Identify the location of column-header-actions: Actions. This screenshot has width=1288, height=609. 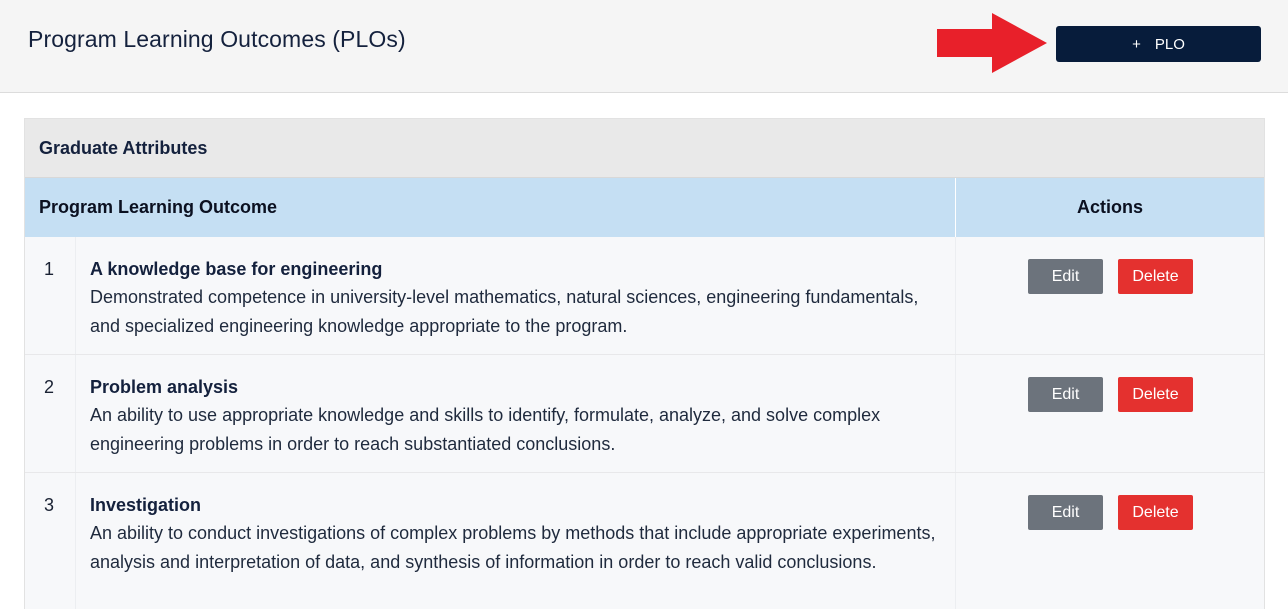
(1109, 207).